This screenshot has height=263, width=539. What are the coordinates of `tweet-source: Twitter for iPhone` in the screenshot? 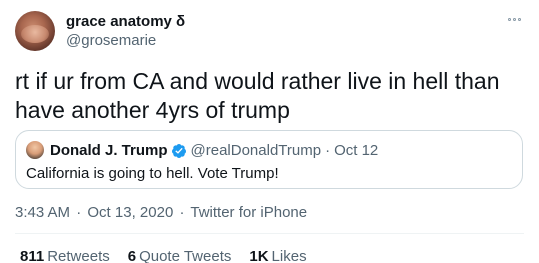 It's located at (248, 212).